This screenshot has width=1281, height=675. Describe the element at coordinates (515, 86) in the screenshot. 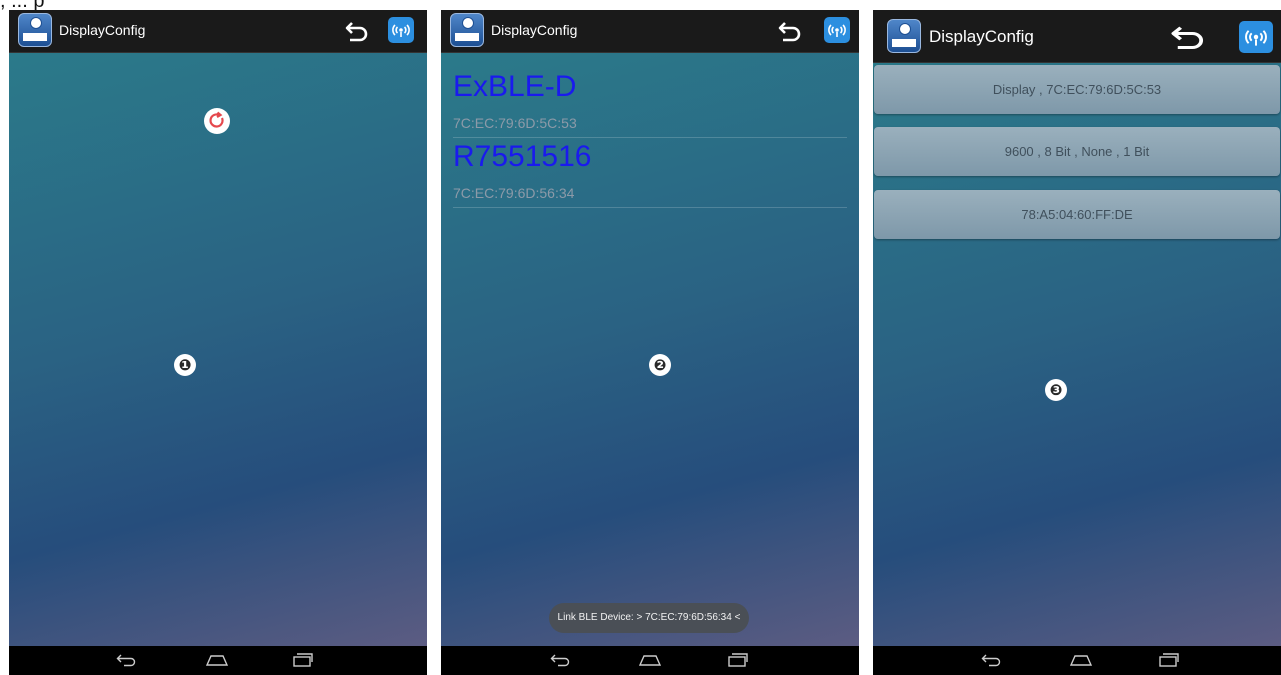

I see `device-name: ExBLE-D` at that location.